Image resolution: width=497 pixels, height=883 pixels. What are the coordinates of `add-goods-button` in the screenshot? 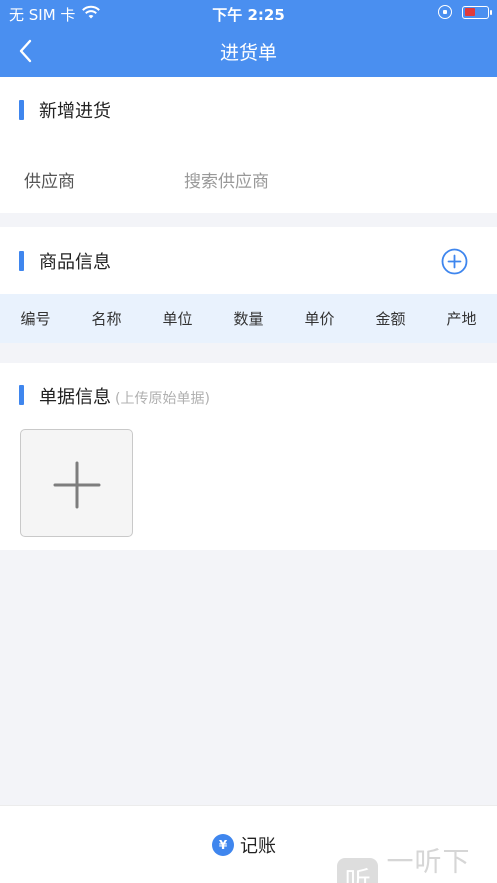 It's located at (454, 261).